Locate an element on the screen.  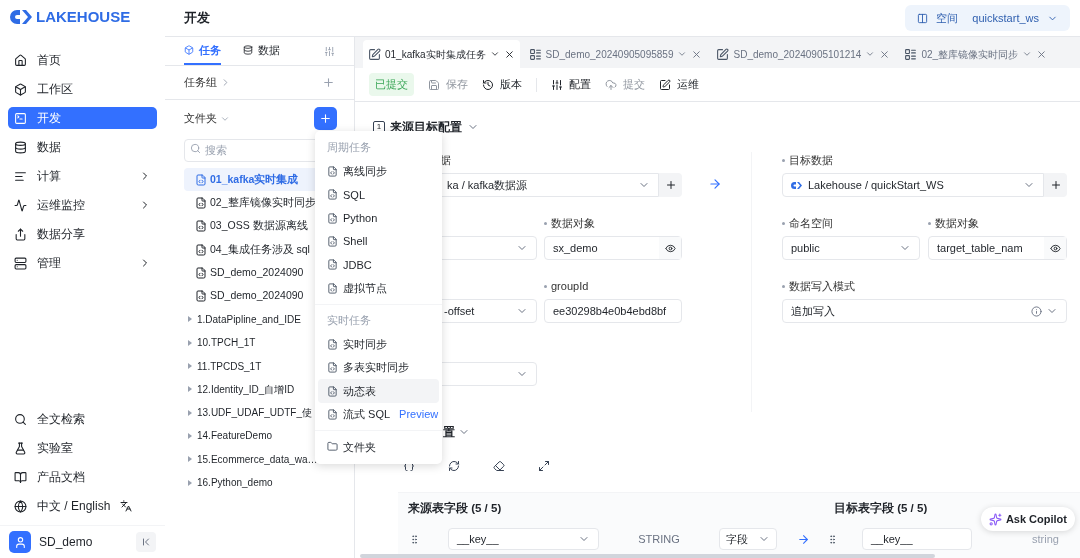
collapse-icon is located at coordinates (146, 542).